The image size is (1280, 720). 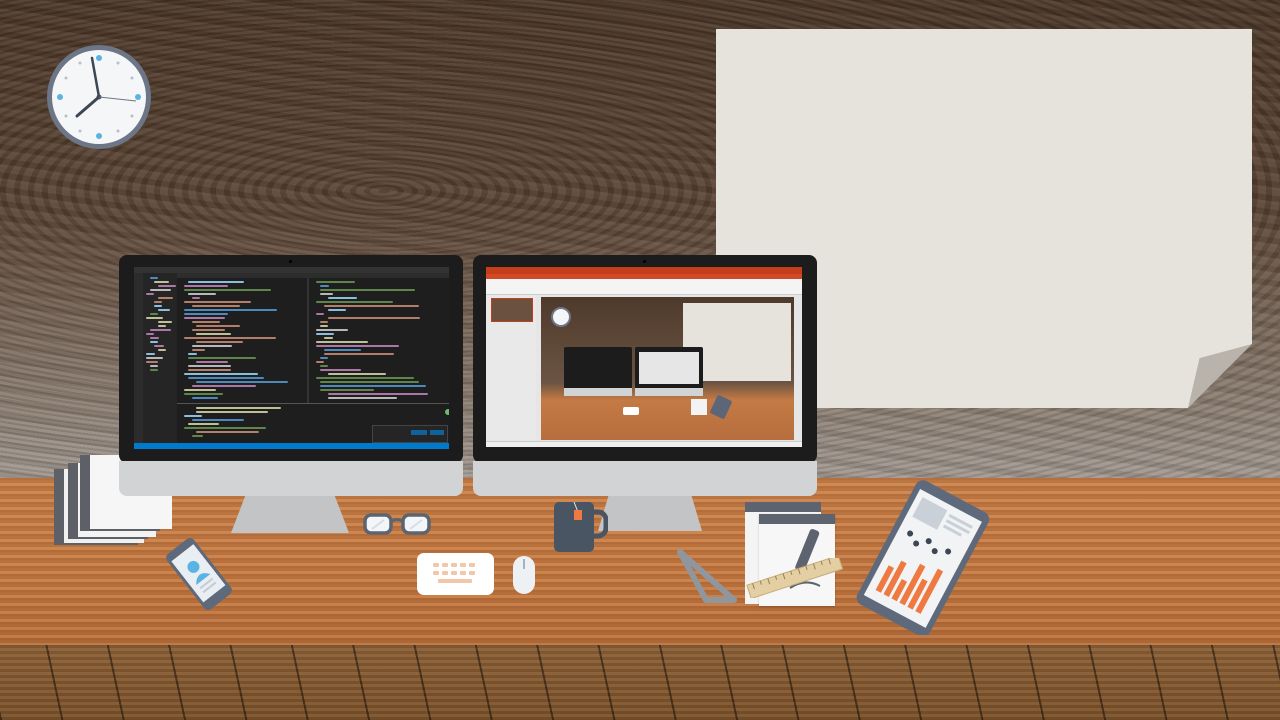 I want to click on slide-thumbnail, so click(x=512, y=310).